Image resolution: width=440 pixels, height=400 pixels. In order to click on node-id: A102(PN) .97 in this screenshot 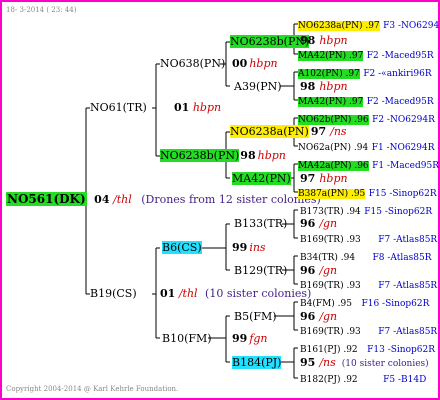, I will do `click(329, 74)`.